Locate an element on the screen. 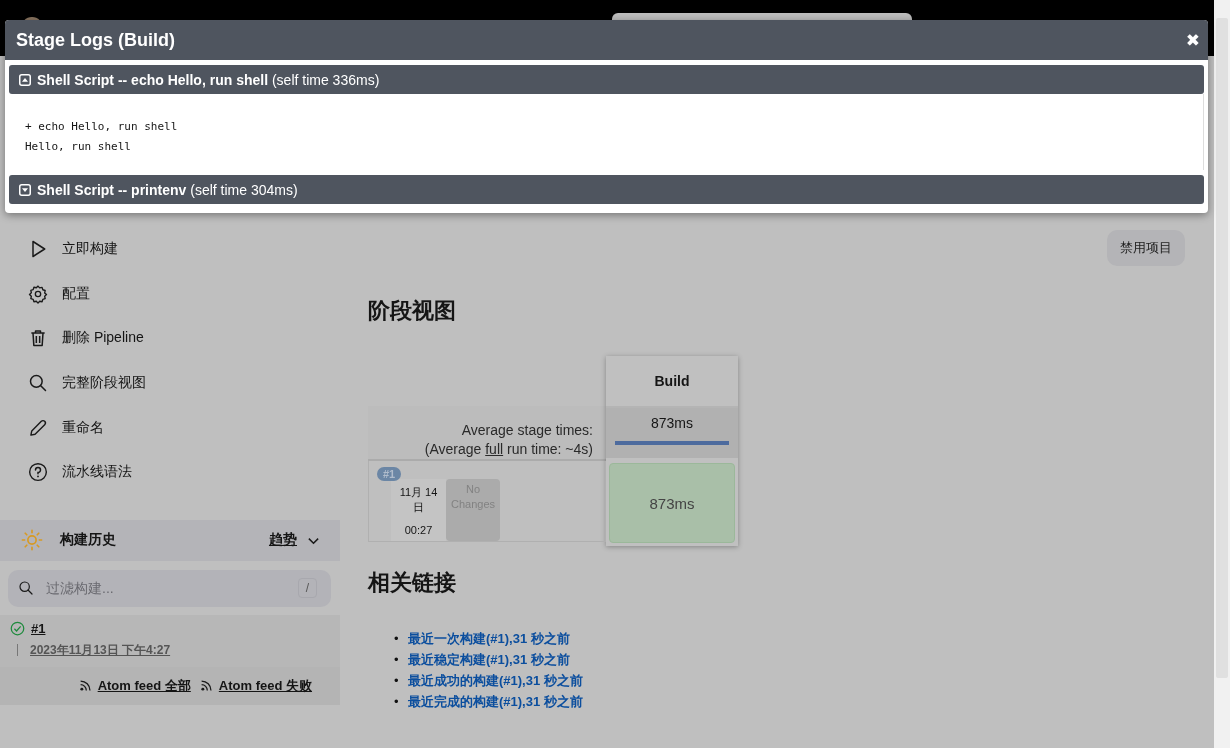 The width and height of the screenshot is (1230, 748). build-link: #1 is located at coordinates (38, 628).